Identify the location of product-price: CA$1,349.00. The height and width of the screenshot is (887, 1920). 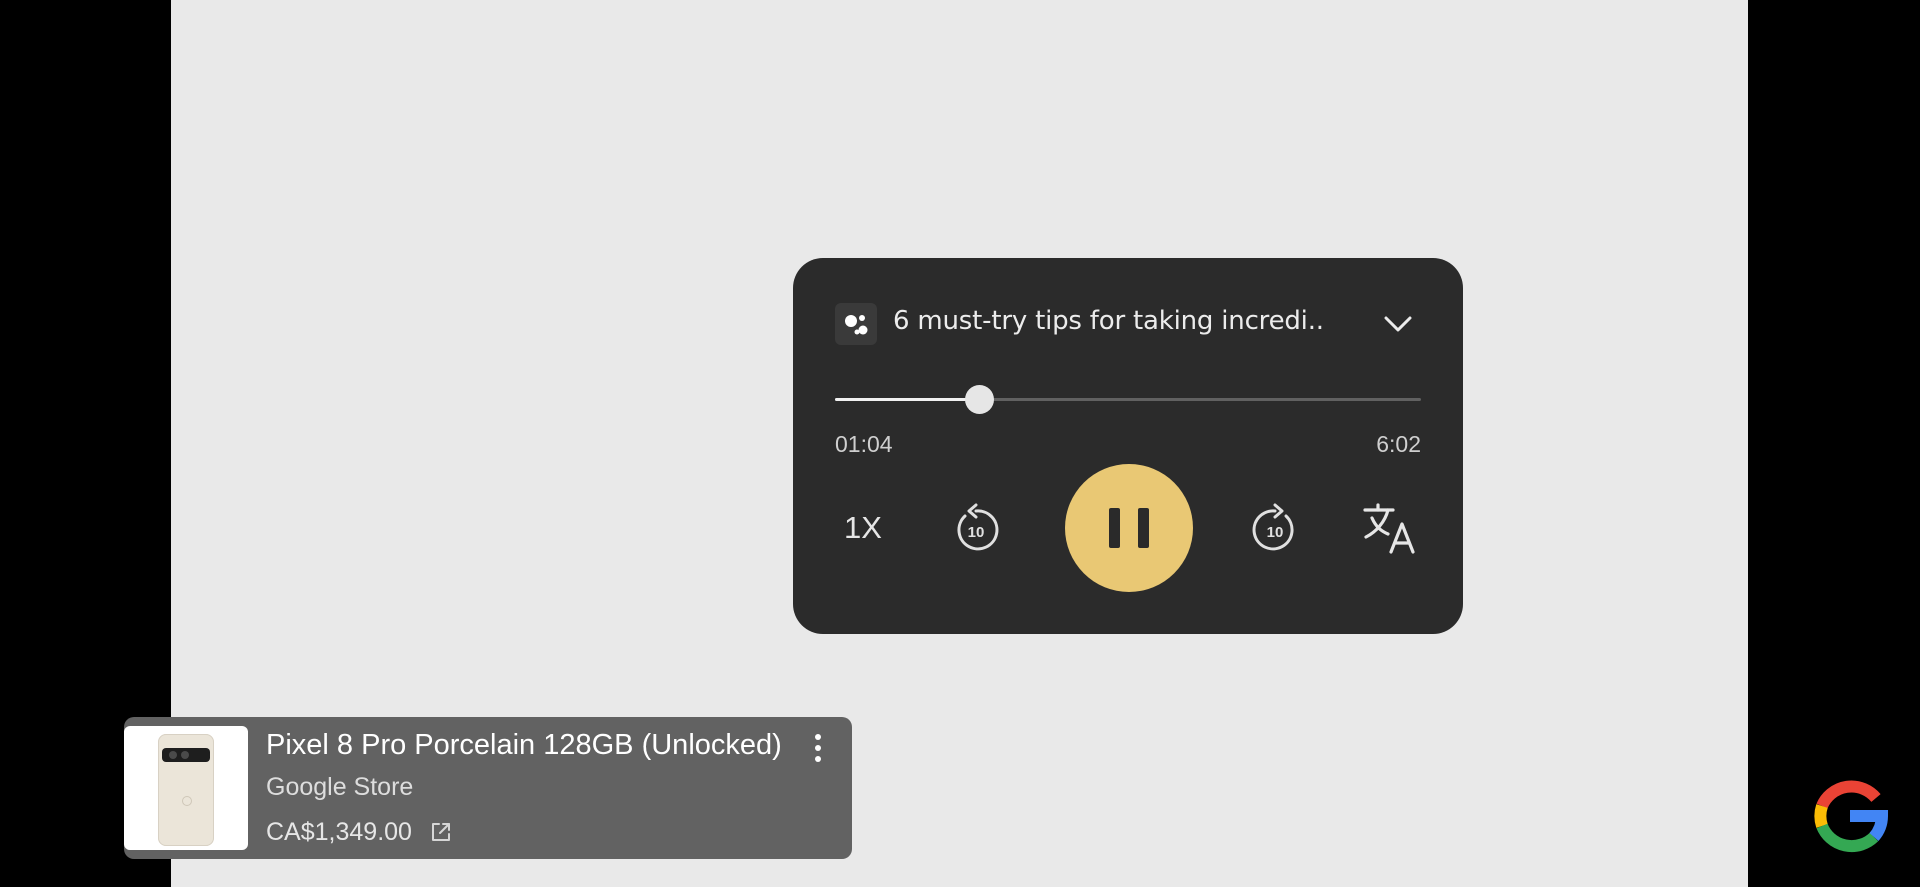
(339, 832).